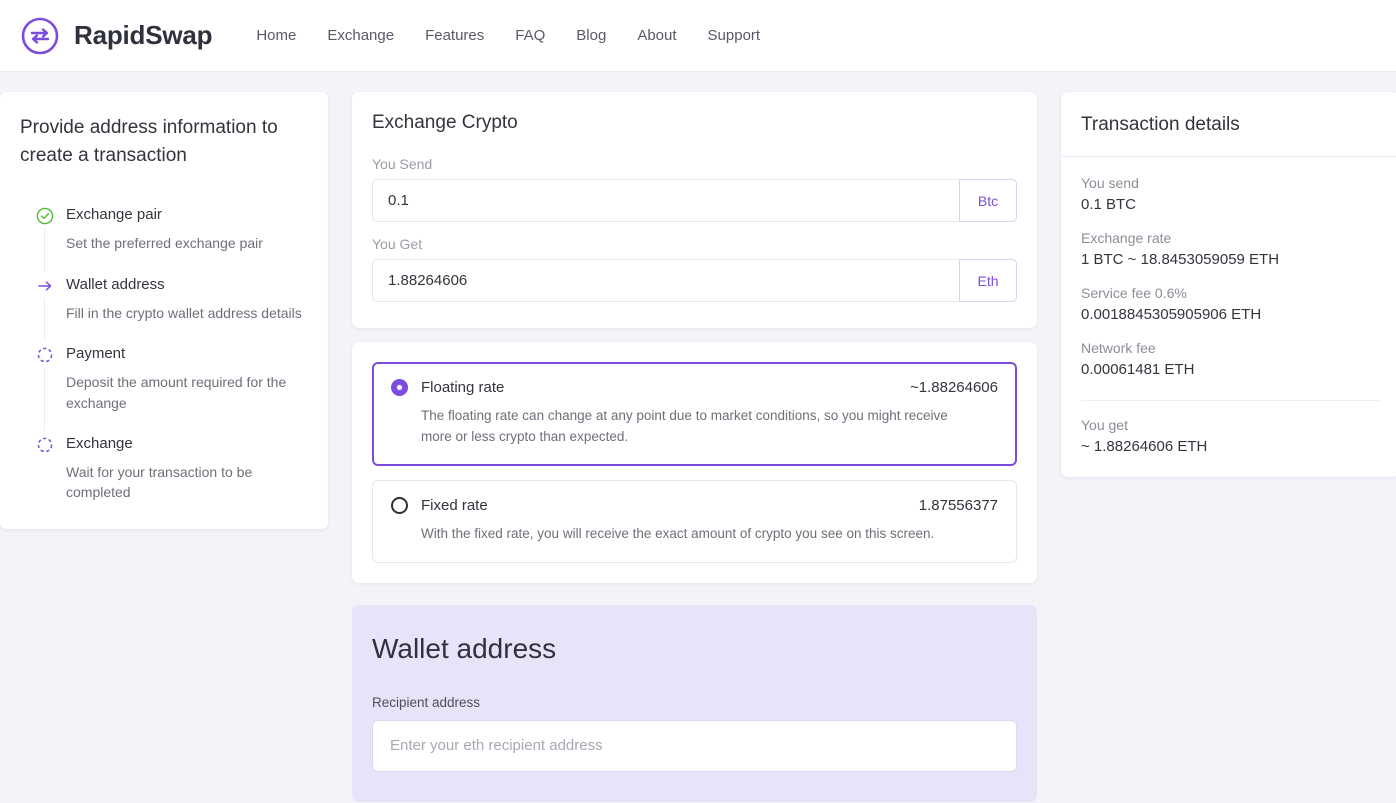  Describe the element at coordinates (694, 703) in the screenshot. I see `wallet-address-card: Wallet address Recipient address` at that location.